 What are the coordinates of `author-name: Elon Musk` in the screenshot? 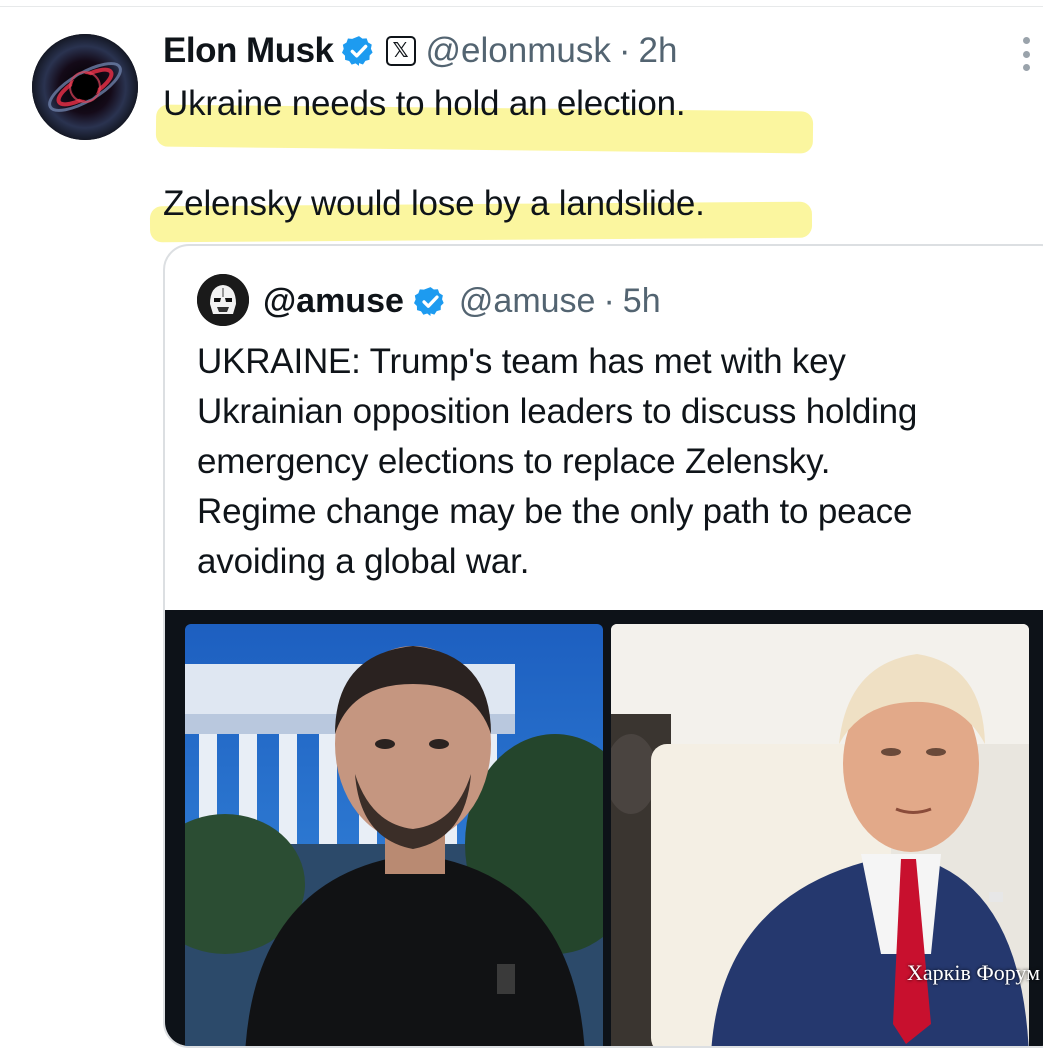 It's located at (248, 51).